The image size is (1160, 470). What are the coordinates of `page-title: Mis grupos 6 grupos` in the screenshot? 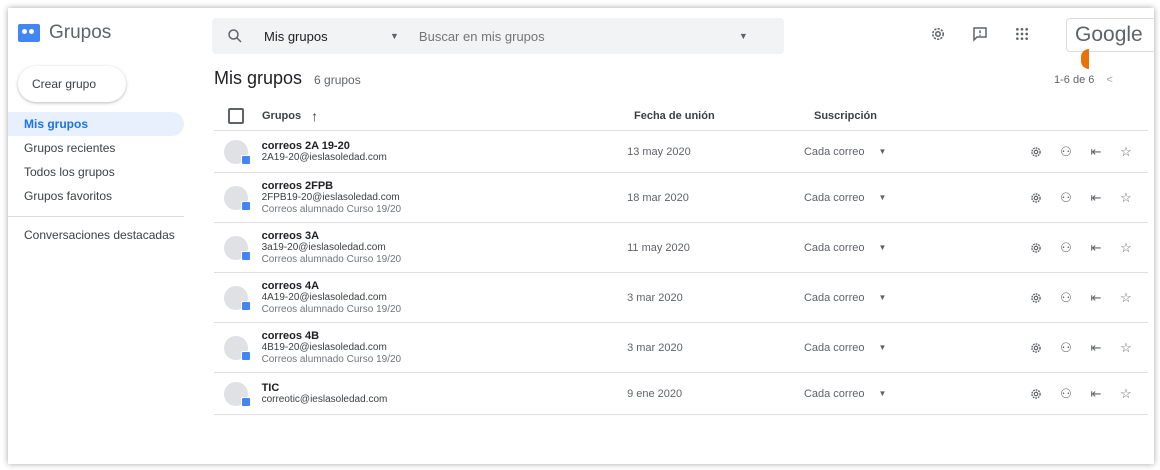 It's located at (287, 78).